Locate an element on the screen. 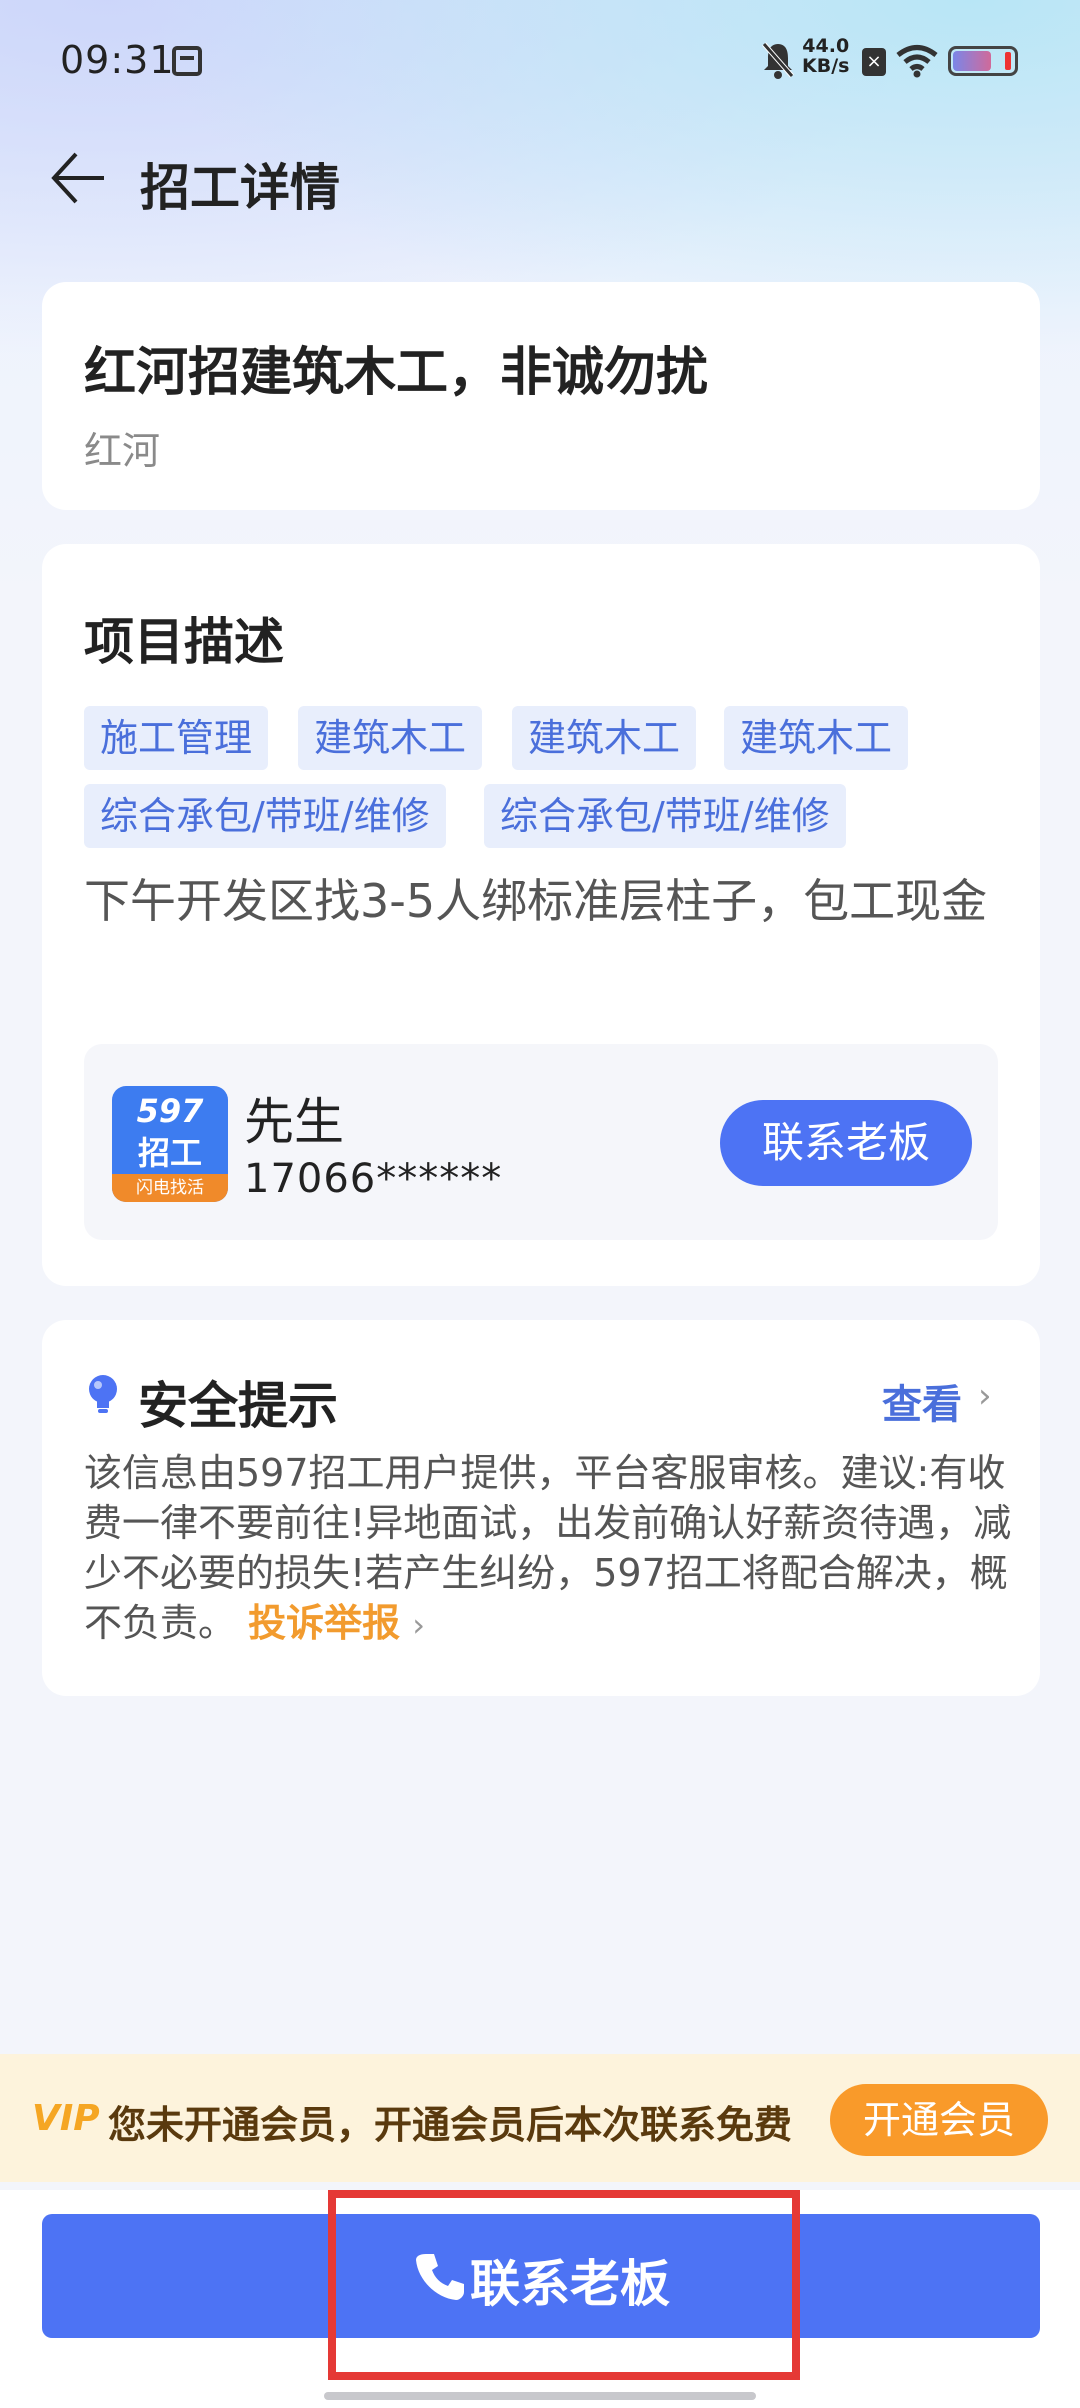  job-tag: 施工管理 is located at coordinates (176, 738).